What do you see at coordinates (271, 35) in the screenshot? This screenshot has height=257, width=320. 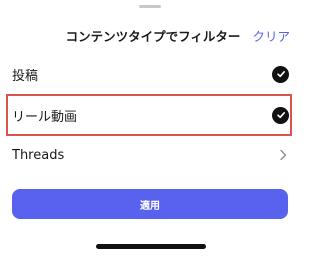 I see `clear-button: クリア` at bounding box center [271, 35].